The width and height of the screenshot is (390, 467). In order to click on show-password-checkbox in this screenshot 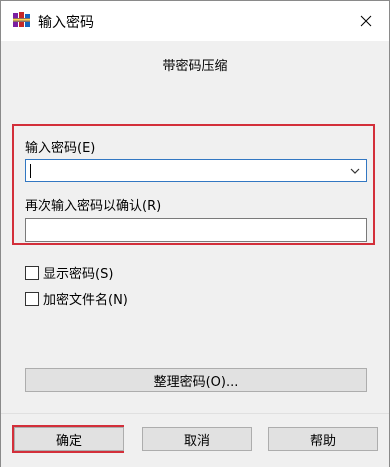, I will do `click(32, 272)`.